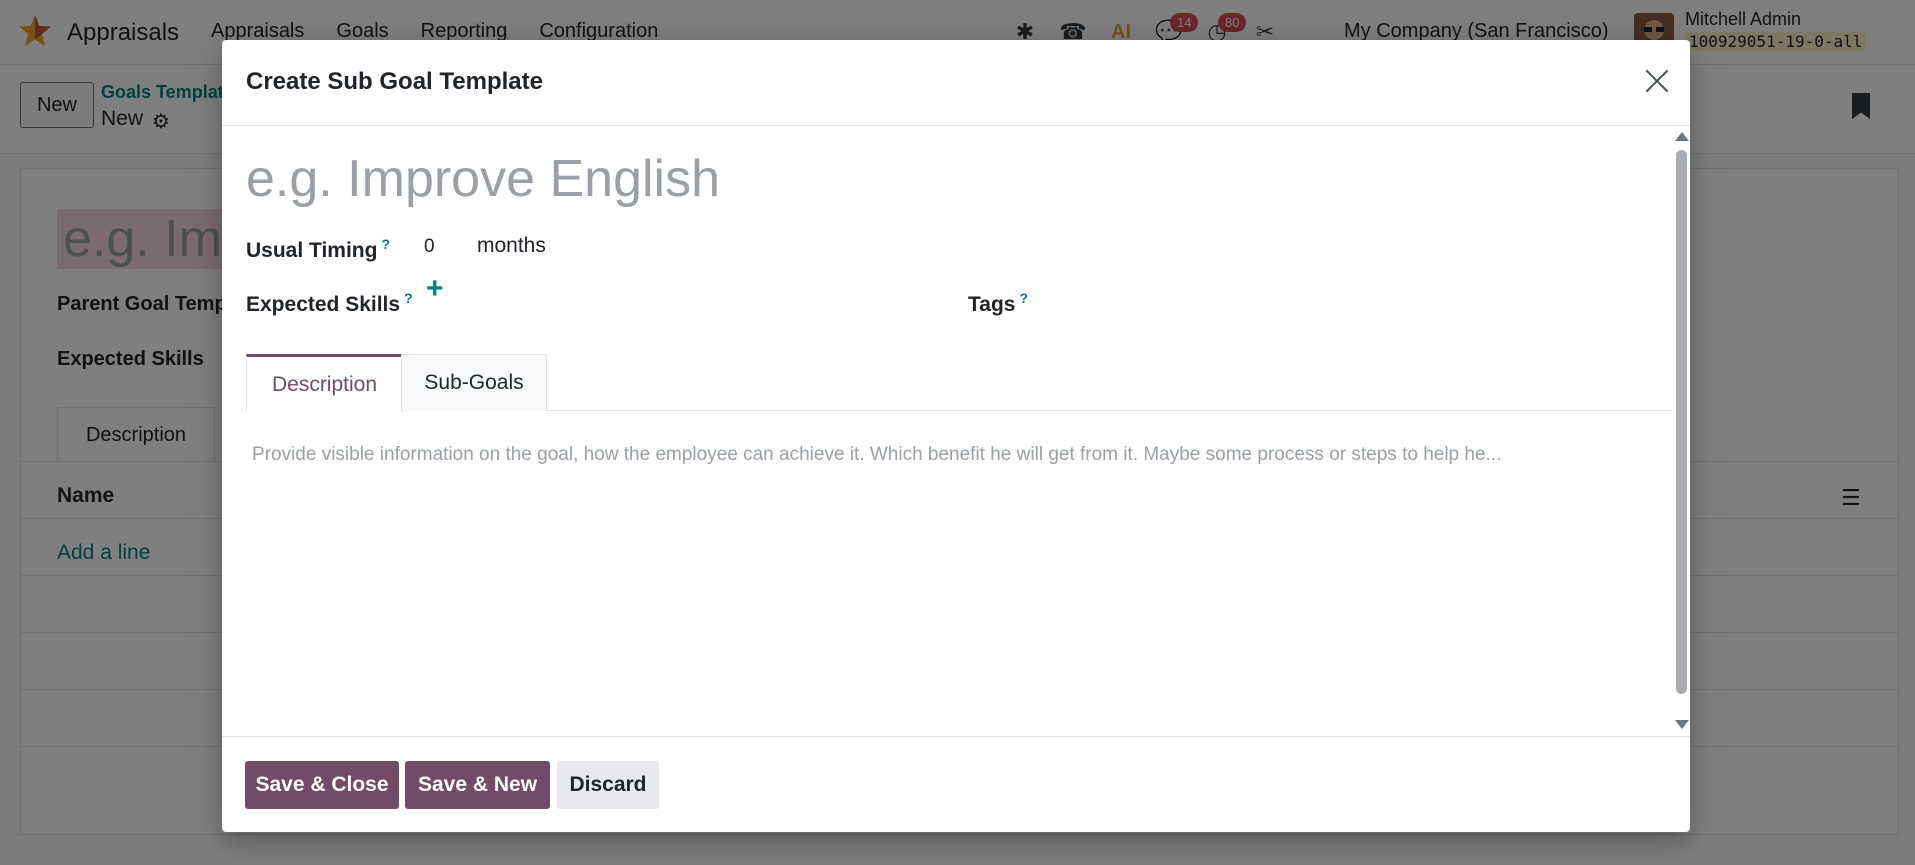 The image size is (1915, 865). Describe the element at coordinates (992, 304) in the screenshot. I see `tags-label-text: Tags` at that location.